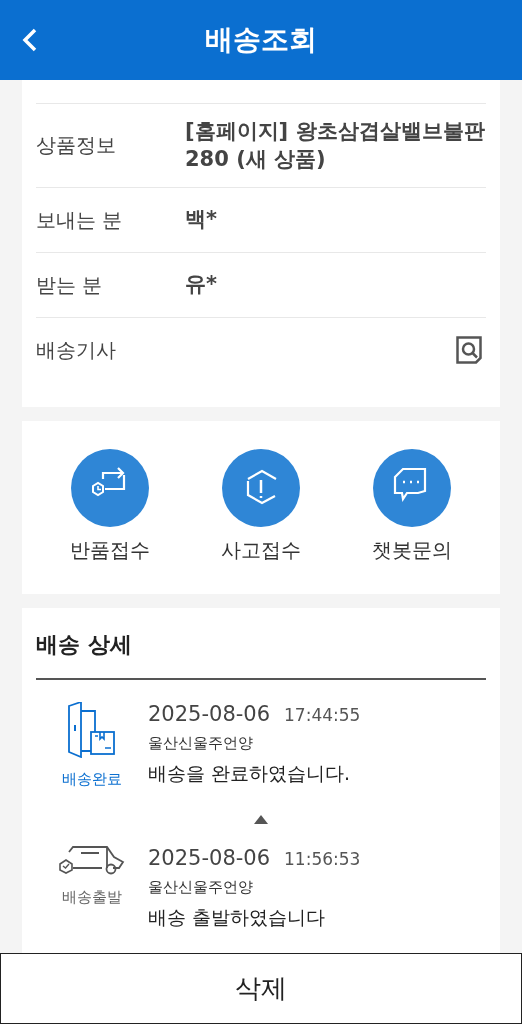 The image size is (522, 1024). What do you see at coordinates (109, 488) in the screenshot?
I see `return-icon` at bounding box center [109, 488].